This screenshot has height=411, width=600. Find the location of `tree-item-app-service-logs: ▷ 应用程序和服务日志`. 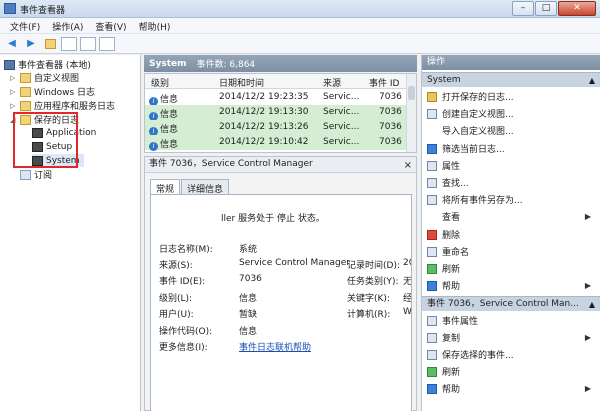

tree-item-app-service-logs: ▷ 应用程序和服务日志 is located at coordinates (62, 105).